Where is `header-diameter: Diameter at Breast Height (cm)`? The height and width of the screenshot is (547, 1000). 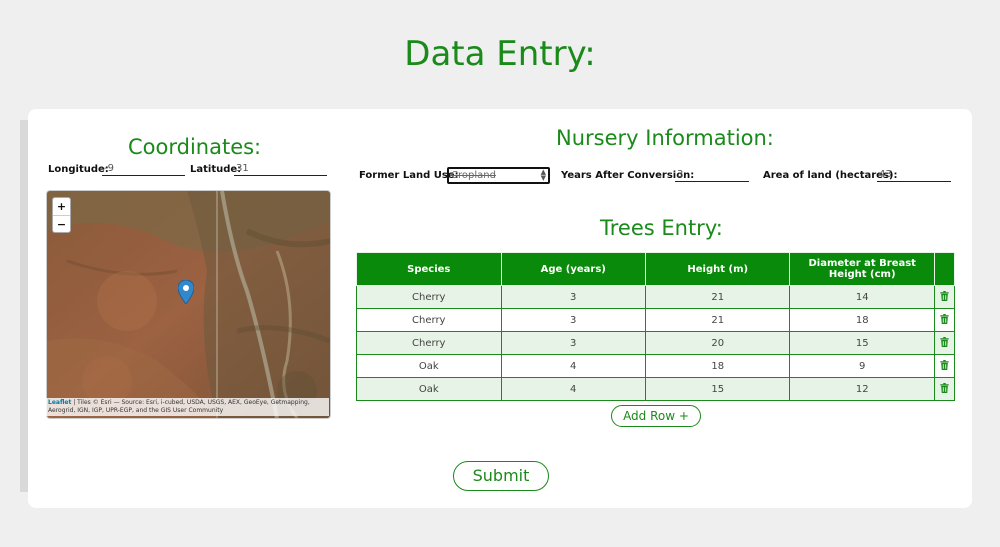 header-diameter: Diameter at Breast Height (cm) is located at coordinates (862, 269).